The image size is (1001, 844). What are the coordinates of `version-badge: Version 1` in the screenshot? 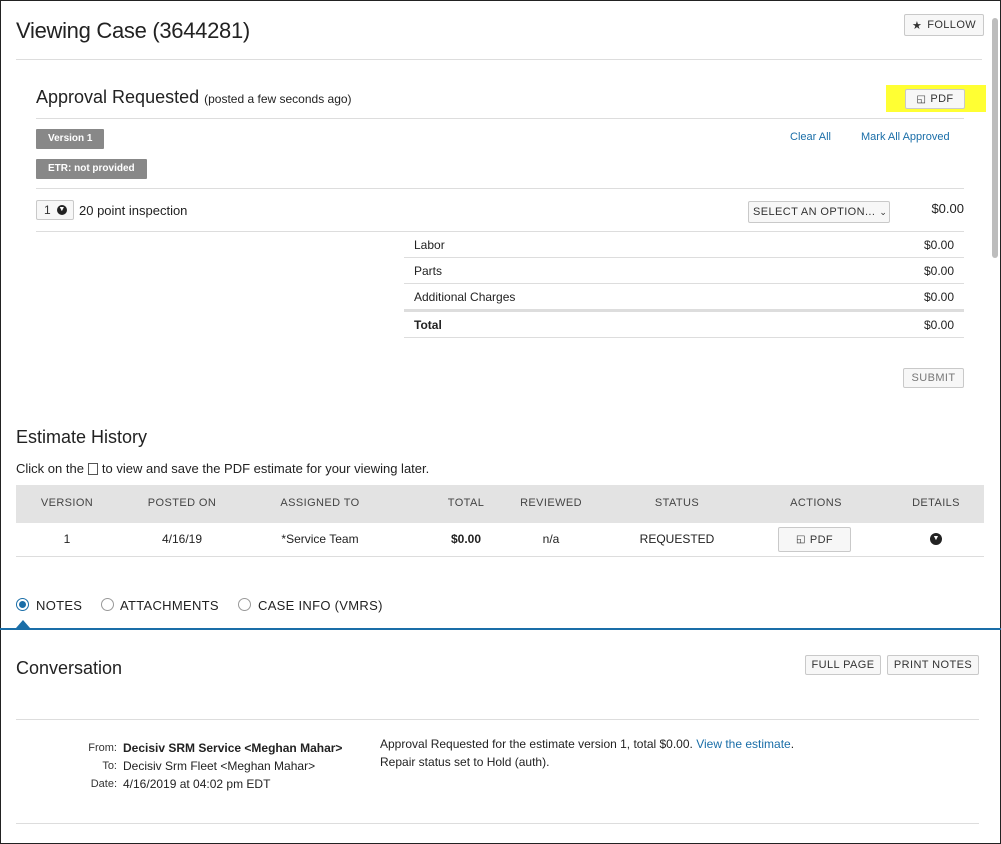 It's located at (70, 139).